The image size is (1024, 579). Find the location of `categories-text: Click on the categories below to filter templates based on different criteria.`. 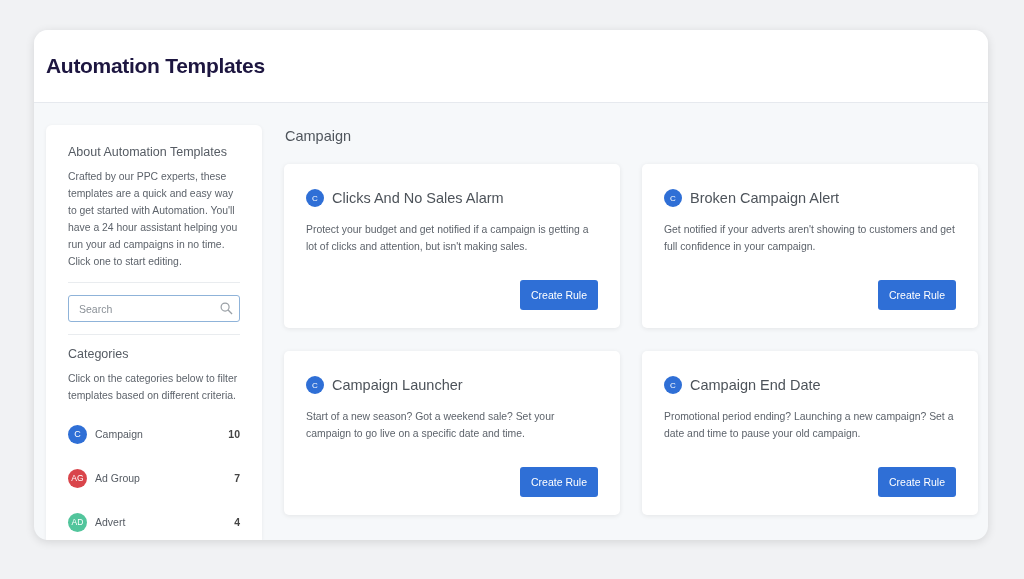

categories-text: Click on the categories below to filter templates based on different criteria. is located at coordinates (153, 387).